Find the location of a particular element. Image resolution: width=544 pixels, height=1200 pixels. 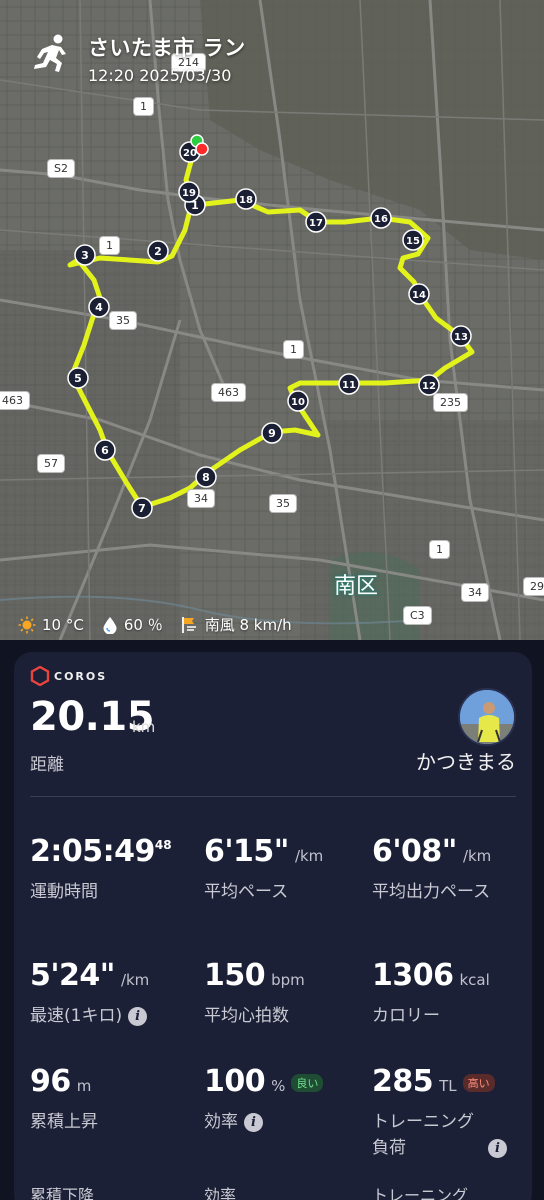

avg-power-pace-label: 平均出力ペース is located at coordinates (431, 892).